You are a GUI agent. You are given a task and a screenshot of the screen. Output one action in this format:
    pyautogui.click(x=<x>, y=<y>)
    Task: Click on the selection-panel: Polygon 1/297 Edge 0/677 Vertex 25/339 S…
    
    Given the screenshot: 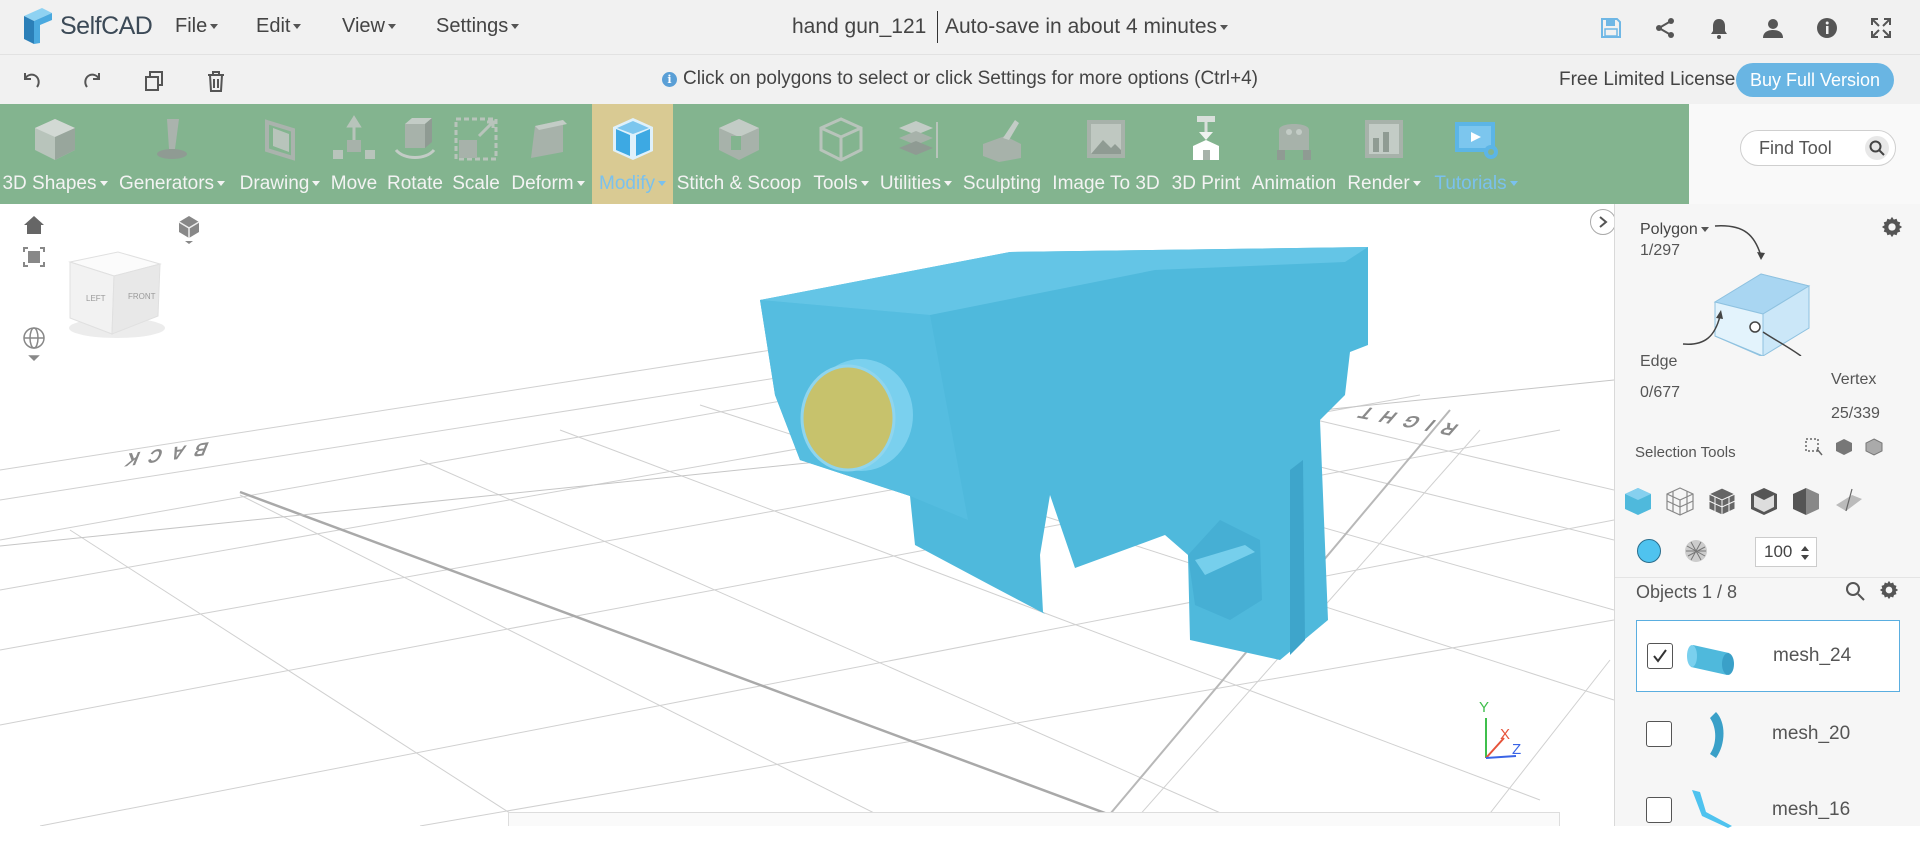 What is the action you would take?
    pyautogui.click(x=1767, y=516)
    